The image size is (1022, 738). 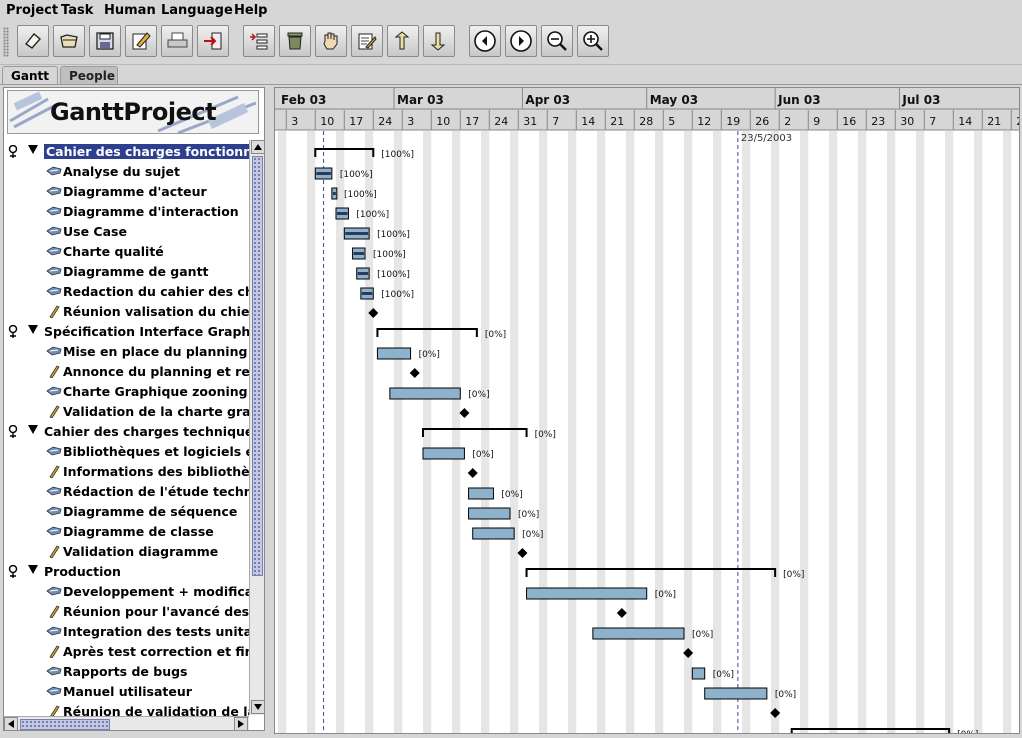 What do you see at coordinates (126, 411) in the screenshot?
I see `tree-task-row: Validation de la charte graphi` at bounding box center [126, 411].